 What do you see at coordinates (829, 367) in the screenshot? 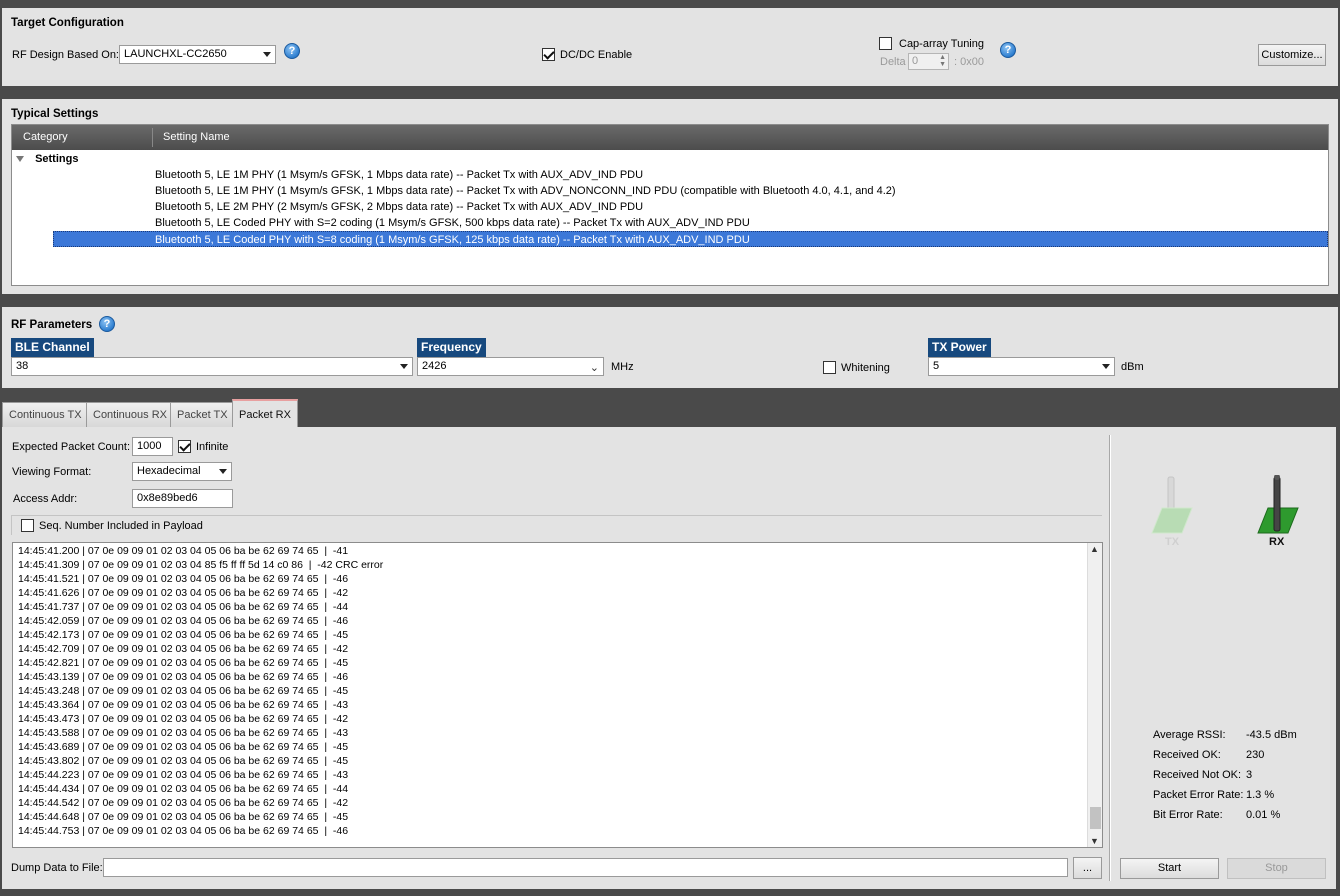
I see `whitening-checkbox` at bounding box center [829, 367].